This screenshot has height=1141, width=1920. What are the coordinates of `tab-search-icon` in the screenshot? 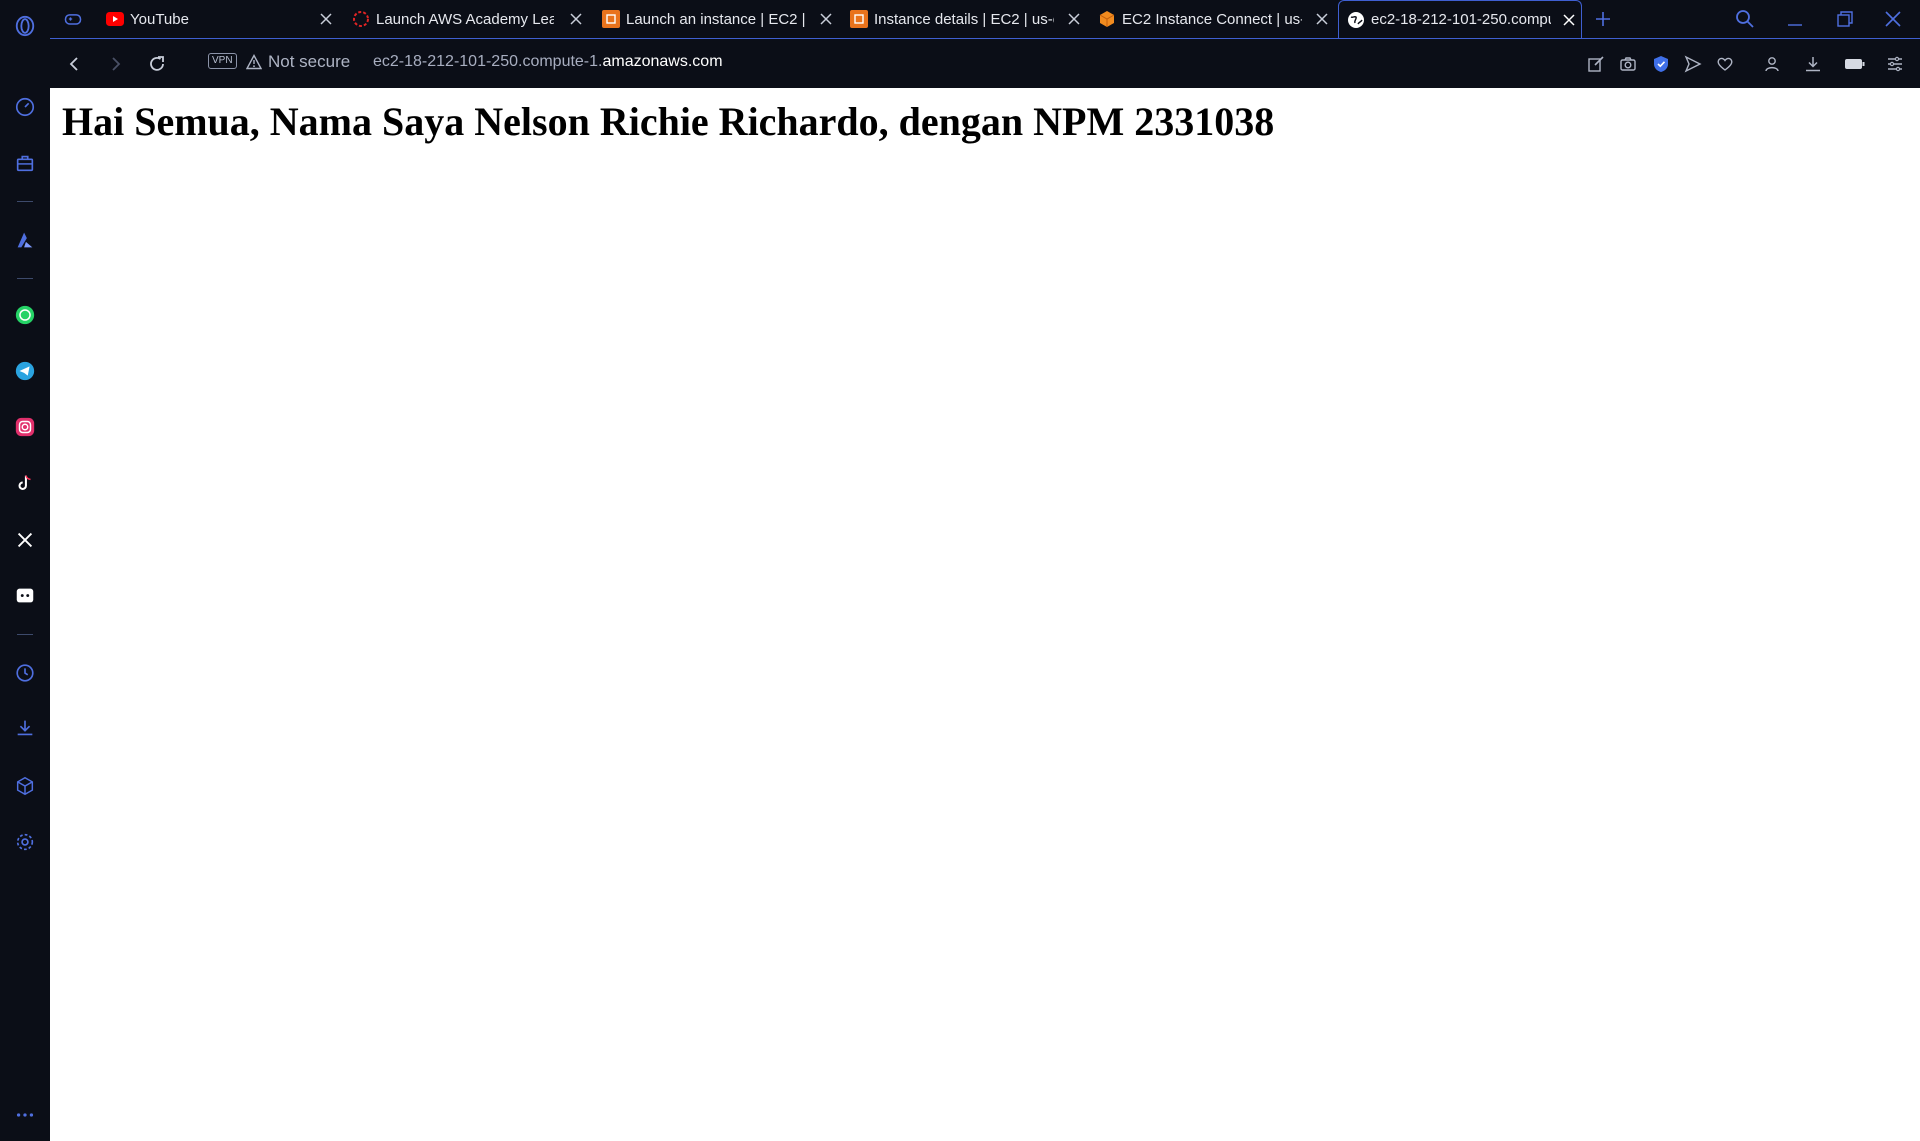 It's located at (1745, 19).